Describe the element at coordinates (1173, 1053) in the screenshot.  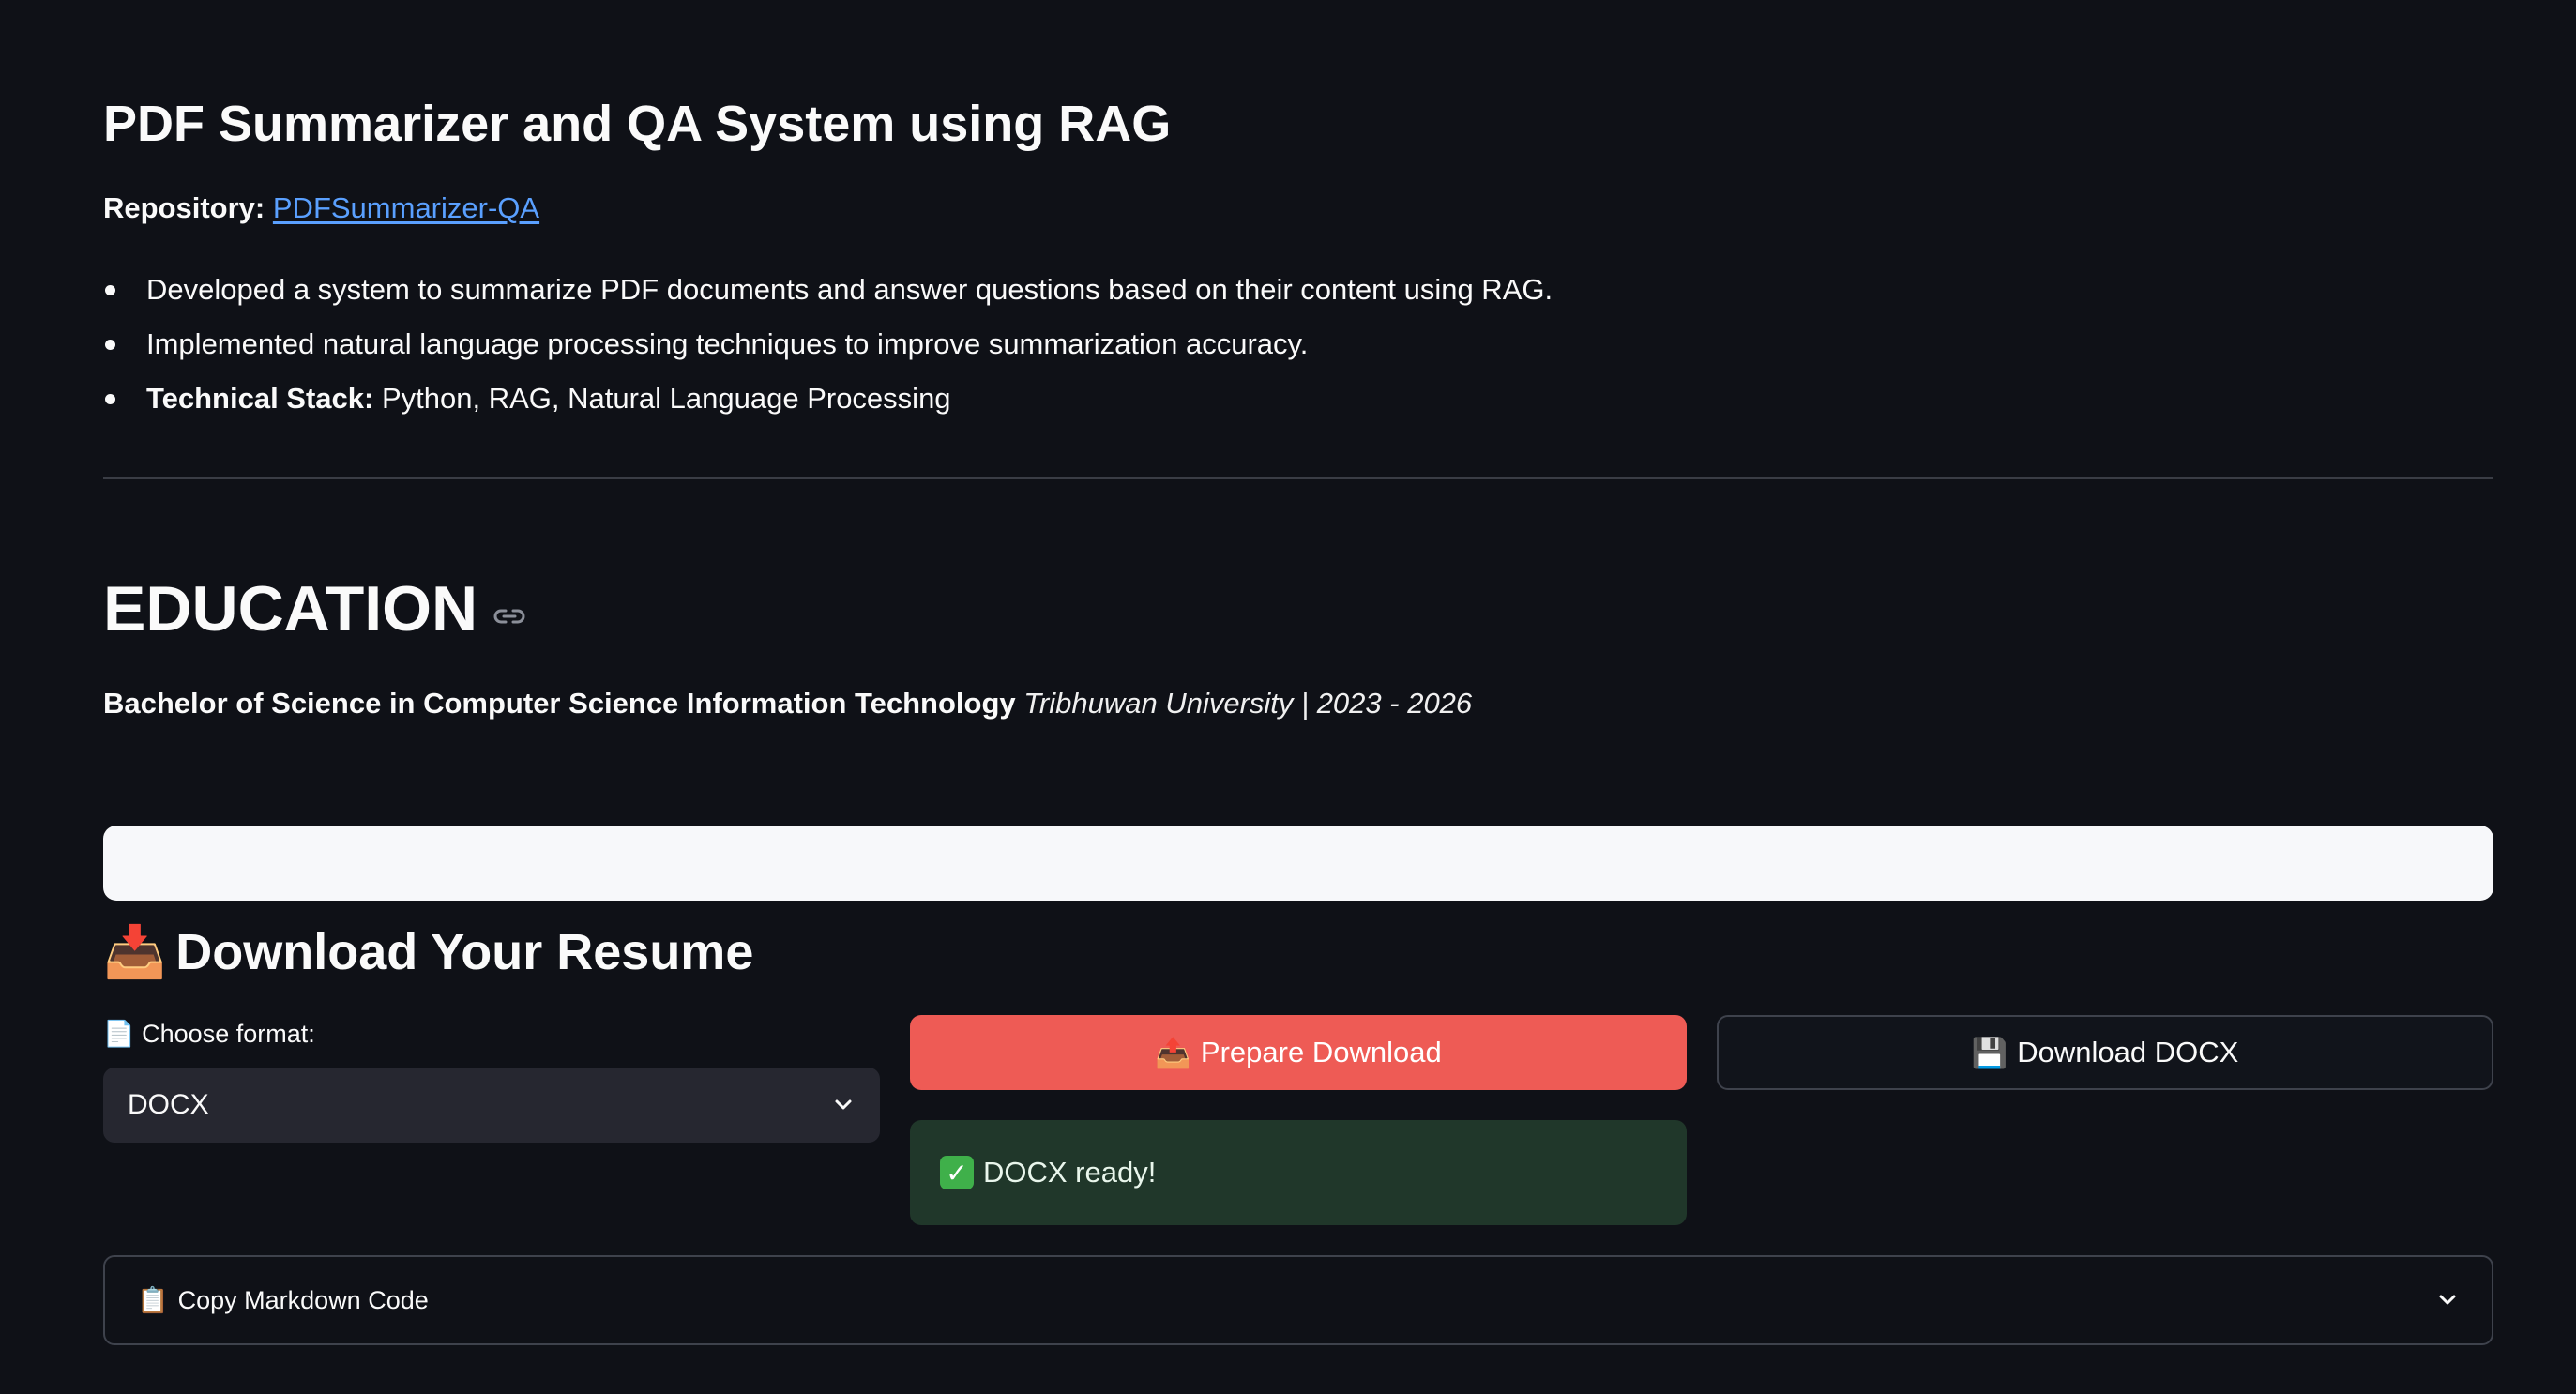
I see `outbox-tray-icon: 📤` at that location.